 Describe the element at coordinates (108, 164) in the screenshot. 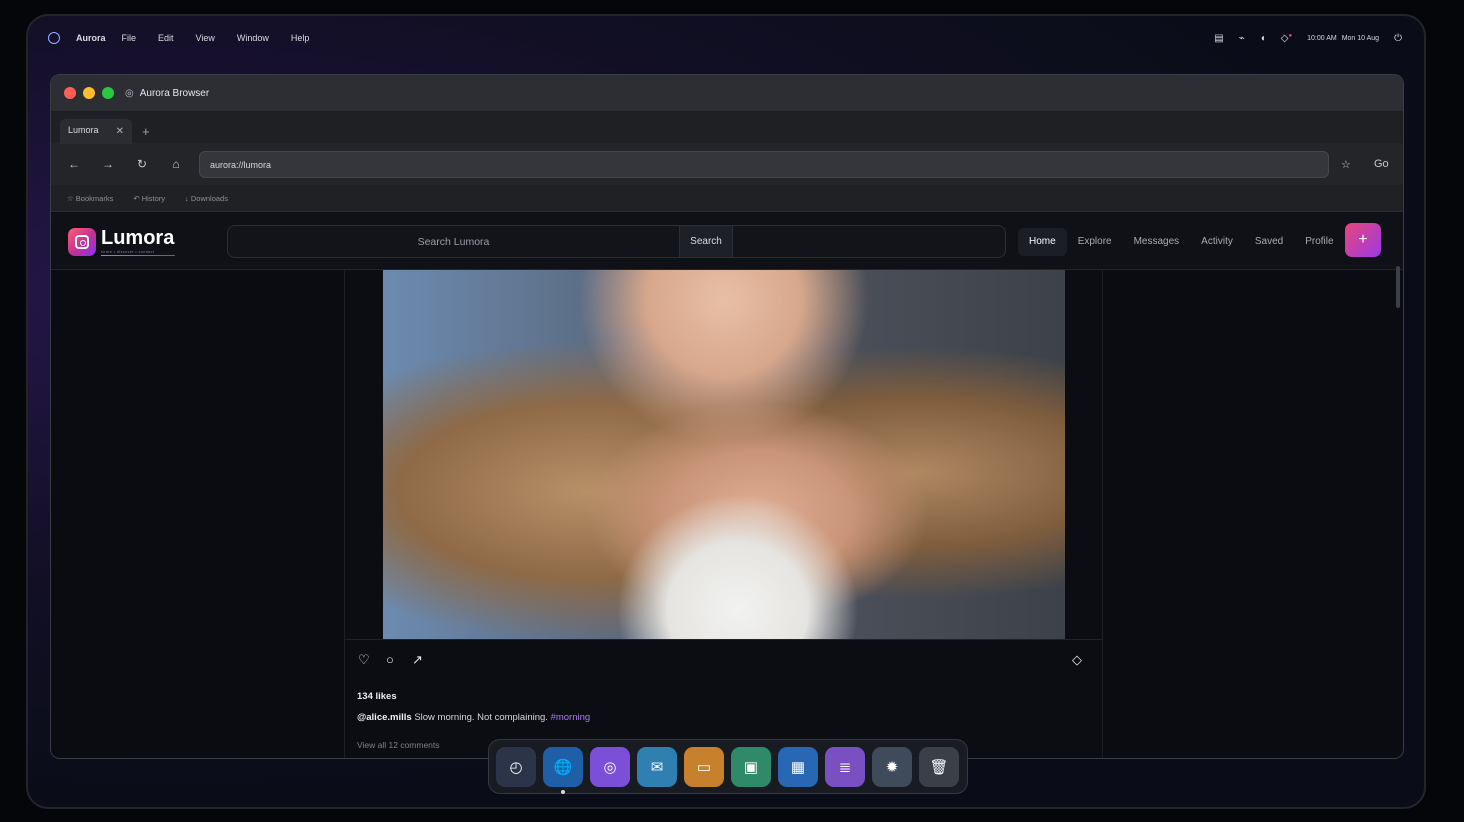

I see `forward-icon: →` at that location.